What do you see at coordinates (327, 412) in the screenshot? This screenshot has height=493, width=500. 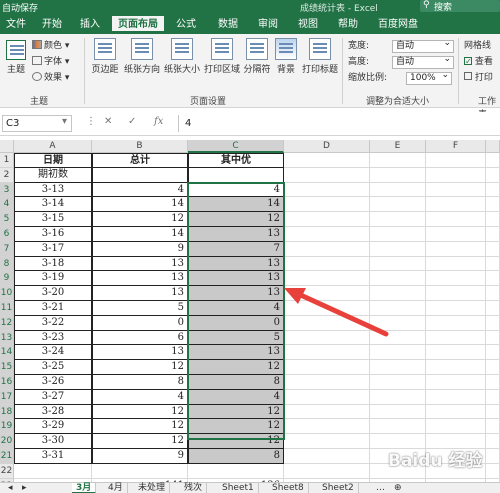 I see `cell-d18` at bounding box center [327, 412].